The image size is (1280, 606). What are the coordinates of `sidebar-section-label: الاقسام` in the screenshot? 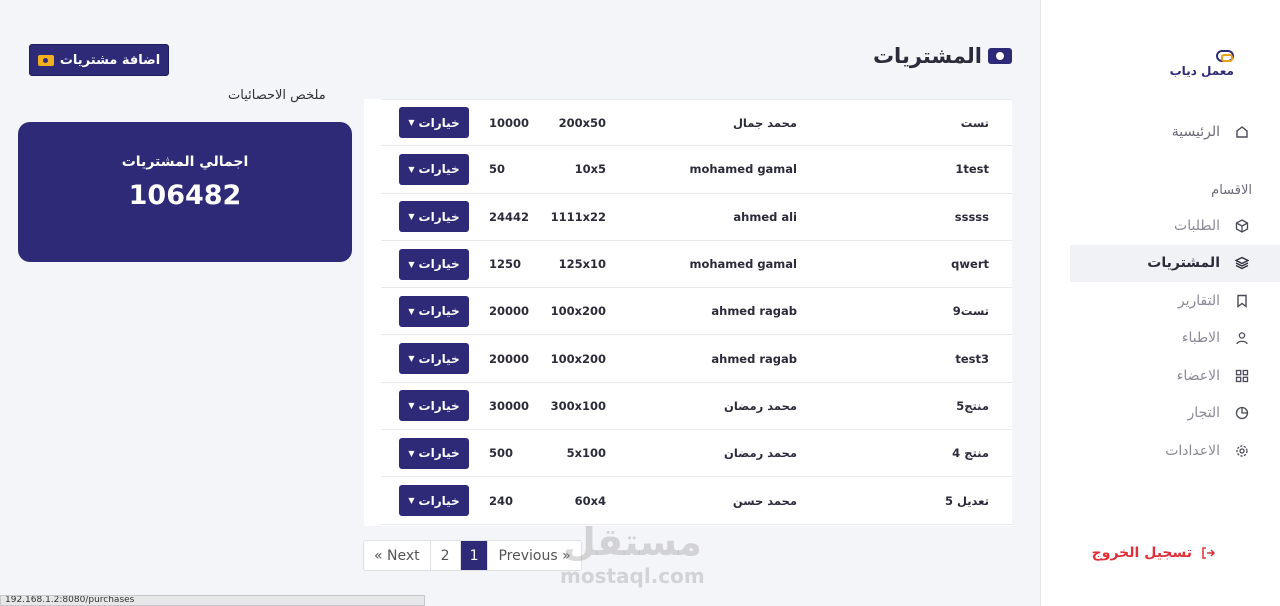 It's located at (1231, 190).